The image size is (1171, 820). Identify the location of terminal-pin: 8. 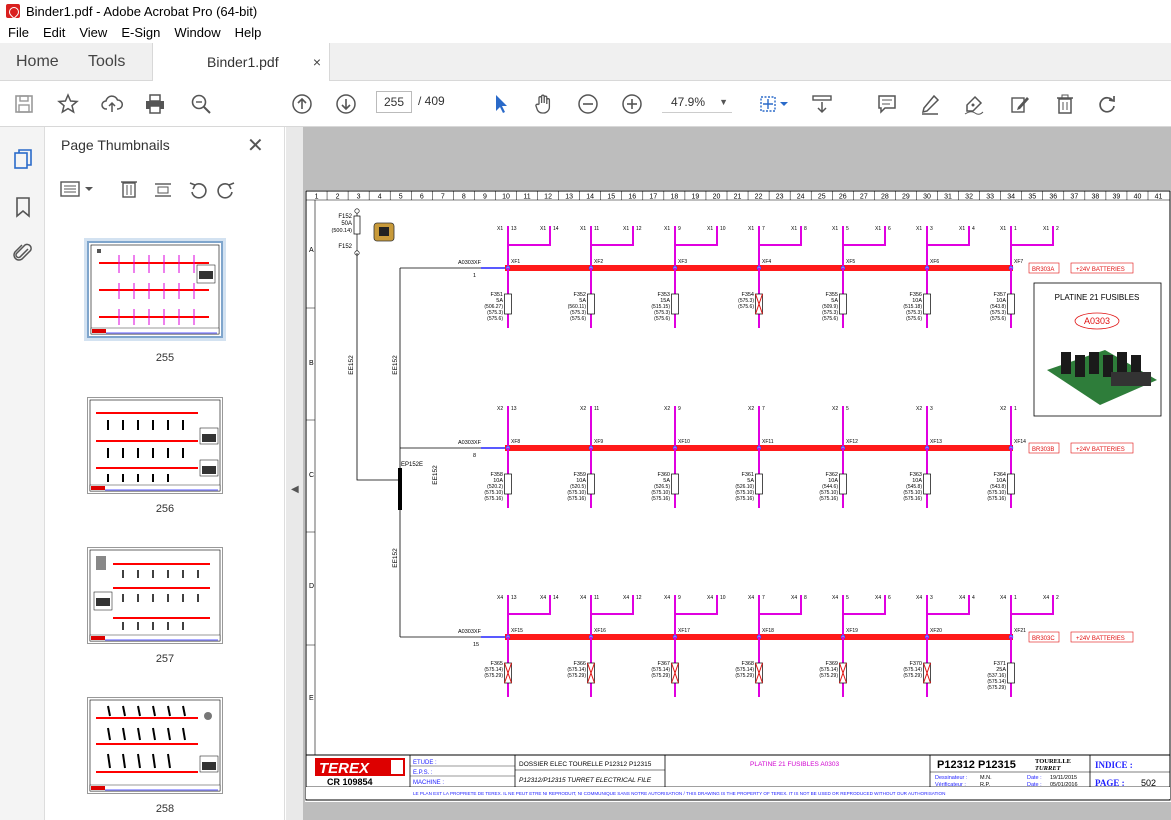
(805, 229).